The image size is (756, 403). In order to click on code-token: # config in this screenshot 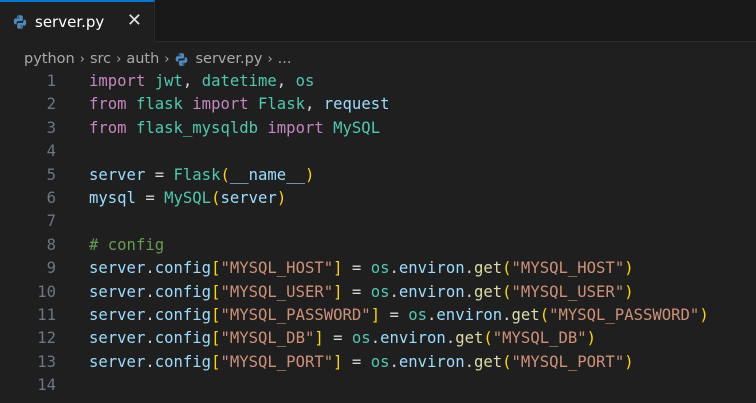, I will do `click(127, 244)`.